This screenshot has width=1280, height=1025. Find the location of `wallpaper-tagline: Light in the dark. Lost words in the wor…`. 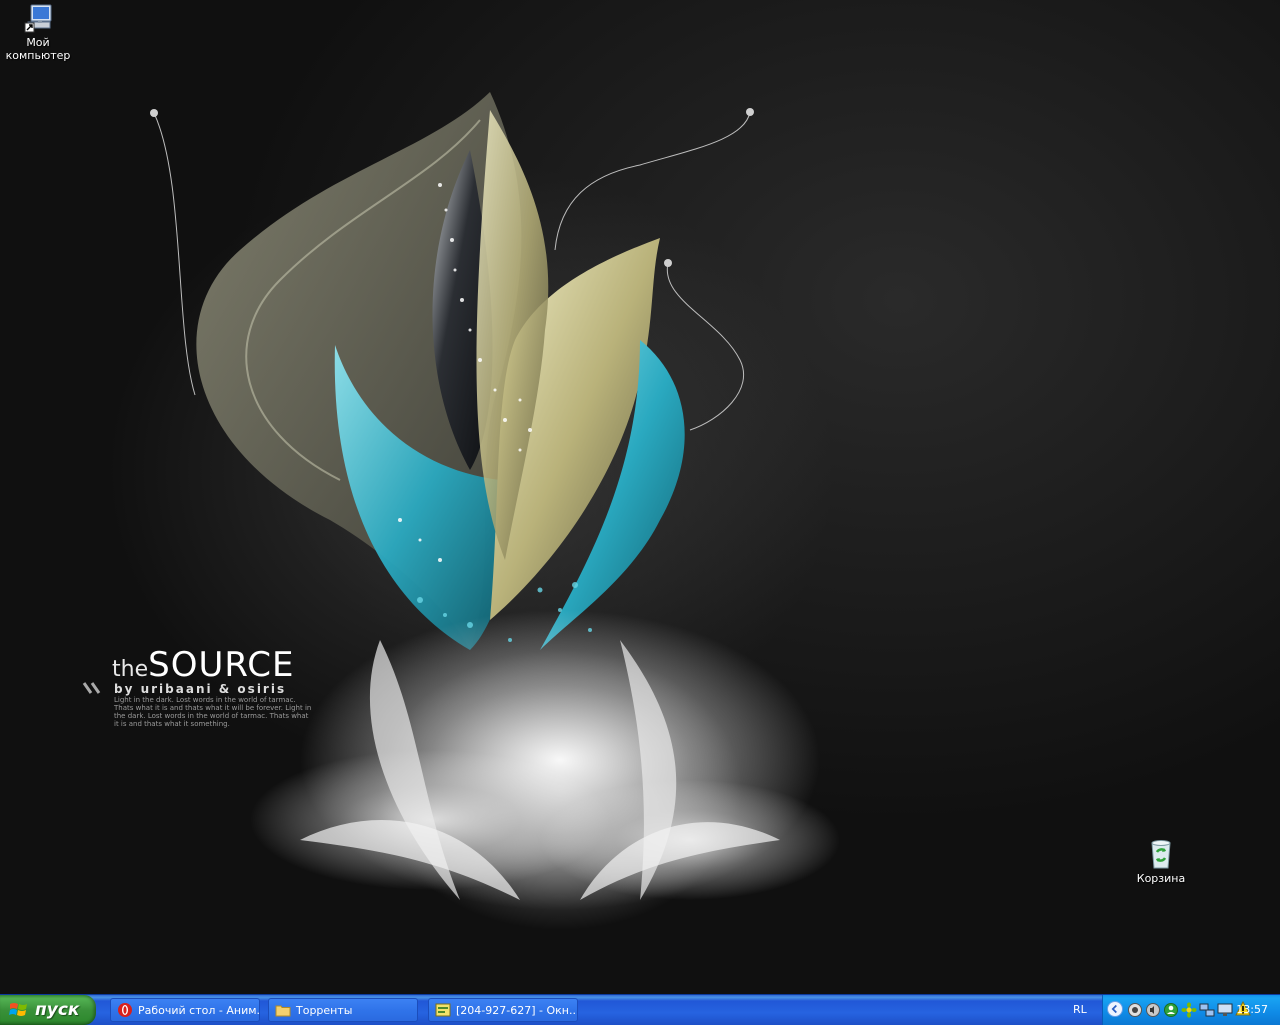

wallpaper-tagline: Light in the dark. Lost words in the wor… is located at coordinates (213, 712).